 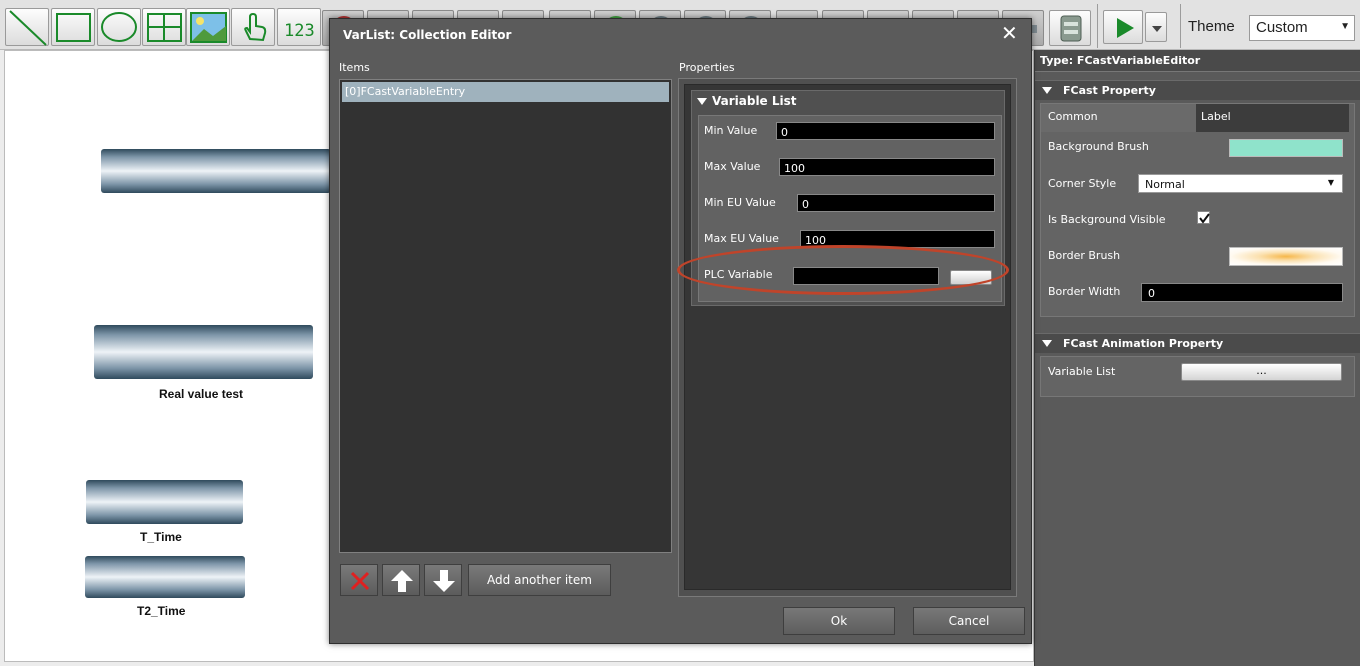 What do you see at coordinates (1240, 183) in the screenshot?
I see `corner-style-select: Normal ▼` at bounding box center [1240, 183].